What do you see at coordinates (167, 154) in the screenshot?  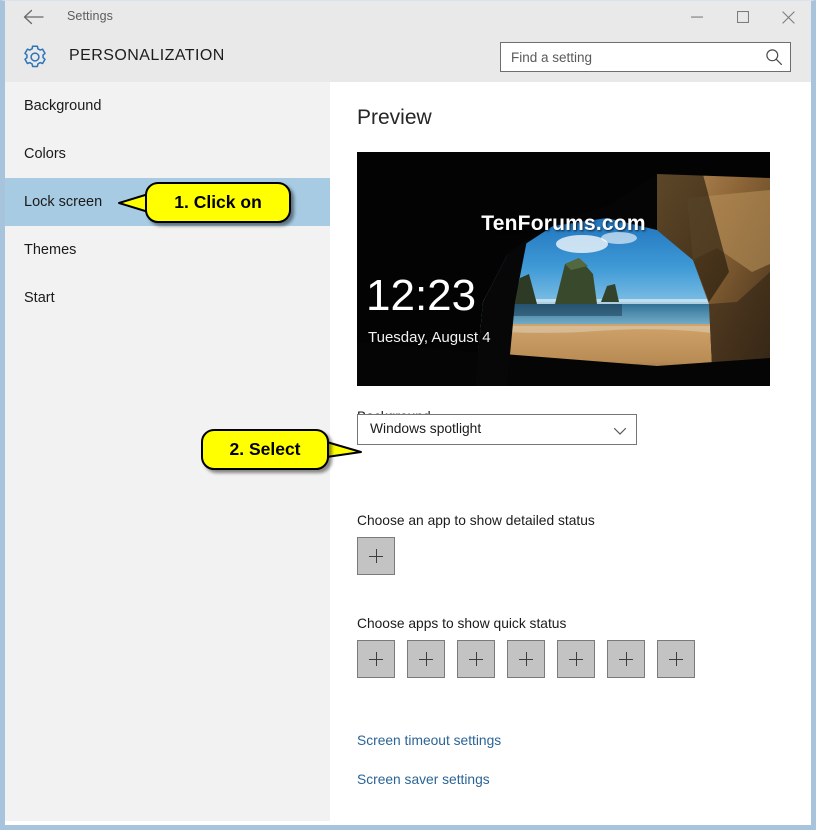 I see `sidebar-item-colors: Colors` at bounding box center [167, 154].